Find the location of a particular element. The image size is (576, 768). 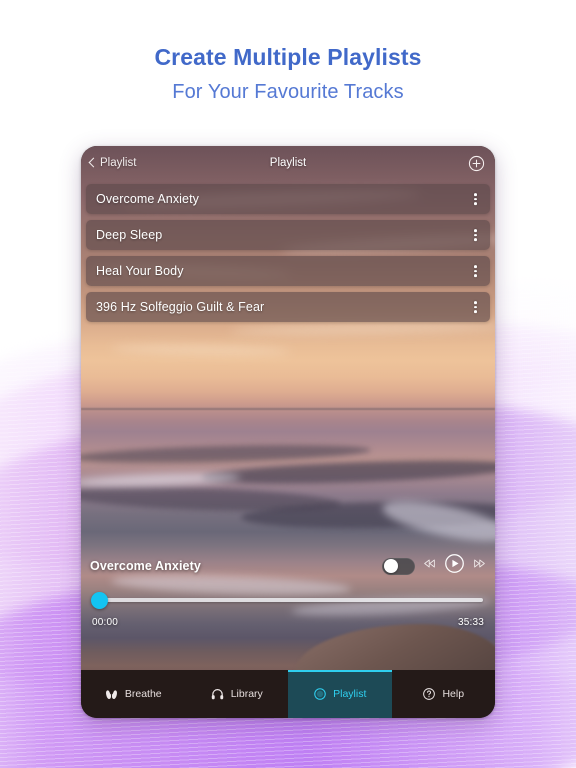

toggle-knob is located at coordinates (390, 566).